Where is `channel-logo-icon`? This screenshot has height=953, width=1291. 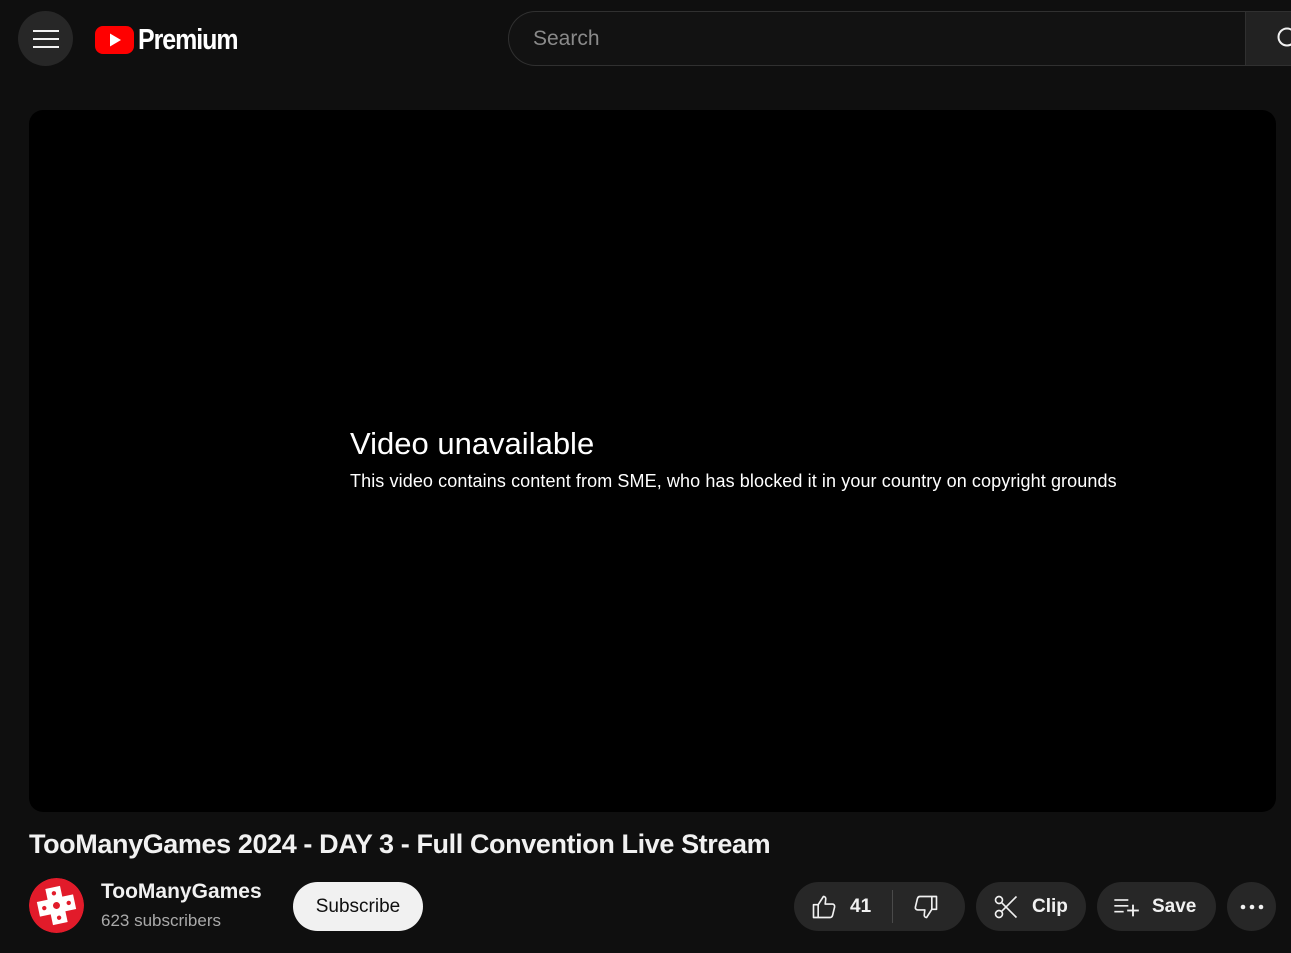
channel-logo-icon is located at coordinates (56, 905).